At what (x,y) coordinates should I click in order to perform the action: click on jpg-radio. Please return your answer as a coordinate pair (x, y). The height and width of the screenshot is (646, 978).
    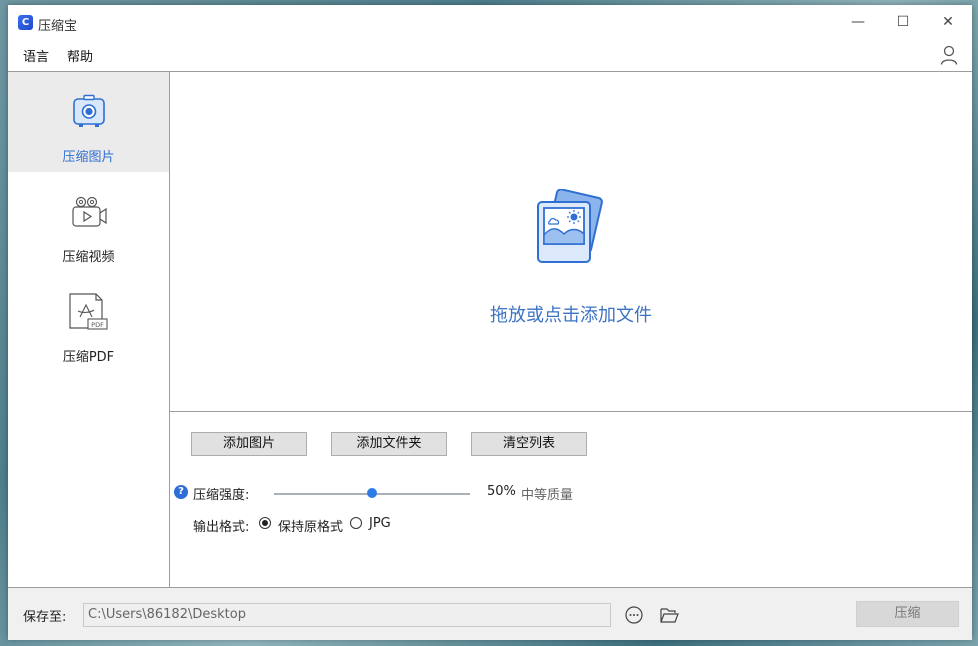
    Looking at the image, I should click on (356, 523).